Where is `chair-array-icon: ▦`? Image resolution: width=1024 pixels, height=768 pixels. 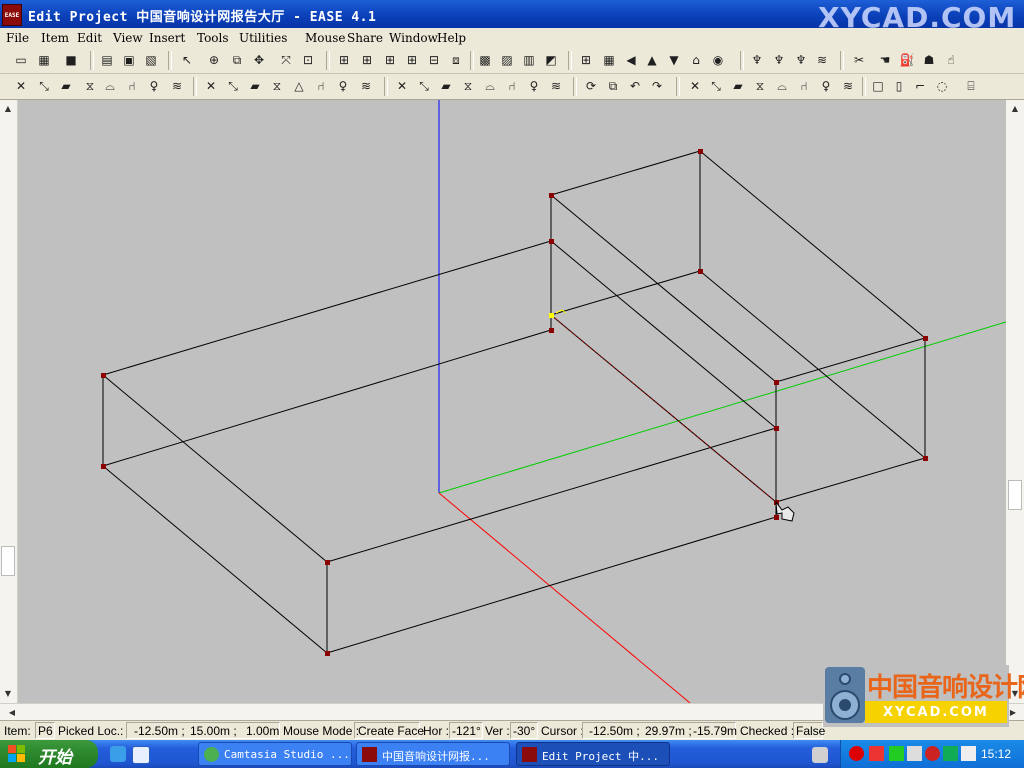 chair-array-icon: ▦ is located at coordinates (609, 60).